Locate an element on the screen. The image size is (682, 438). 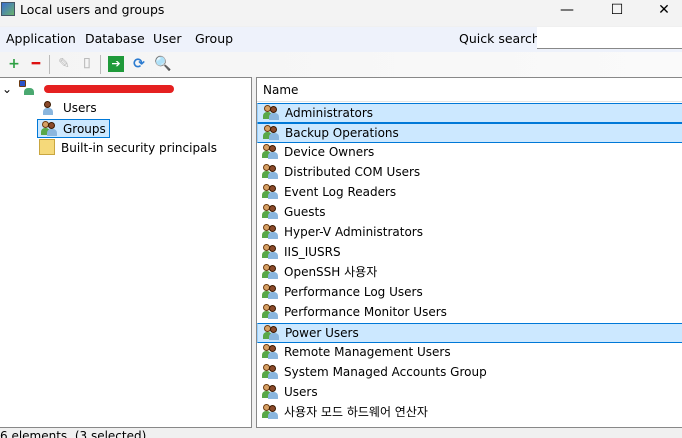
group-name: OpenSSH 사용자 is located at coordinates (331, 272).